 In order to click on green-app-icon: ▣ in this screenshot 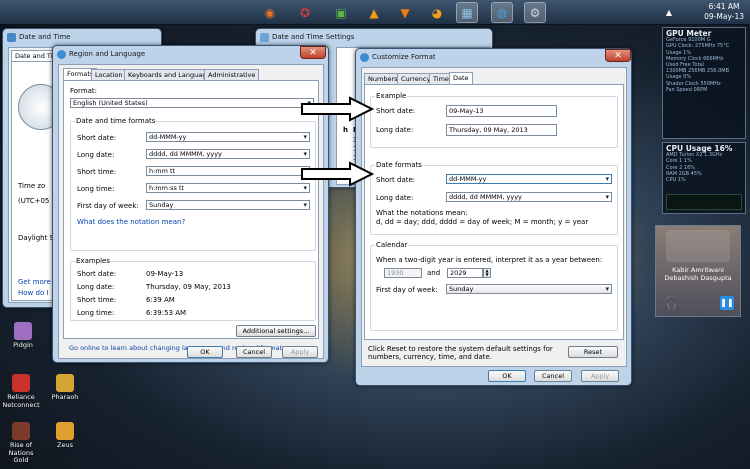, I will do `click(341, 12)`.